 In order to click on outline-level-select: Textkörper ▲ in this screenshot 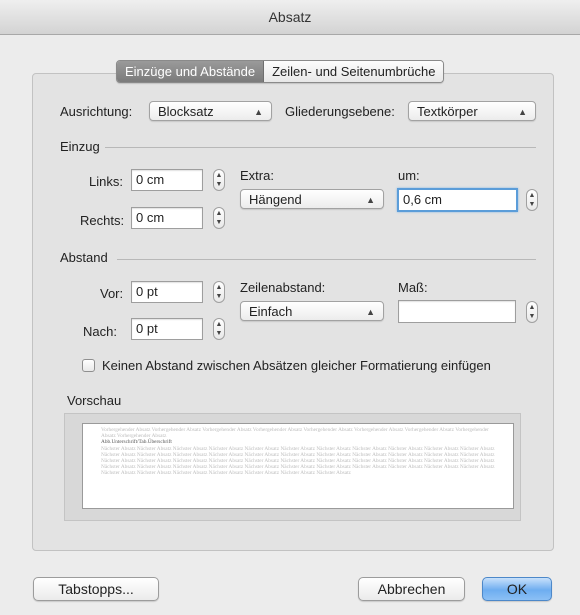, I will do `click(472, 111)`.